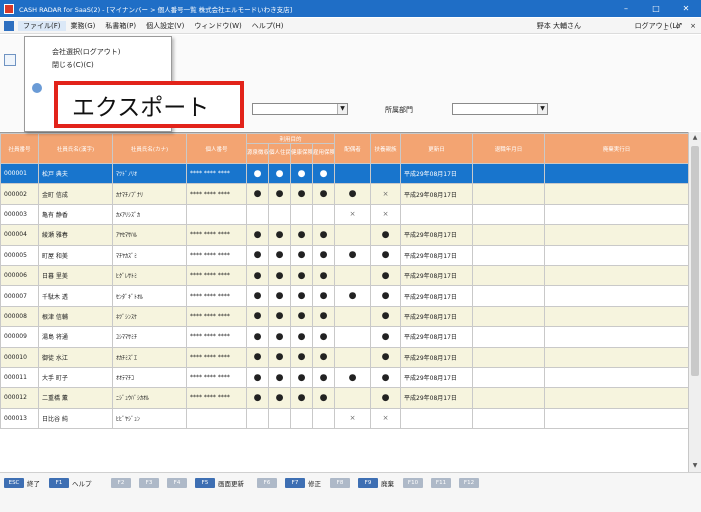  I want to click on fkey-f1: F1 ヘルプ, so click(70, 483).